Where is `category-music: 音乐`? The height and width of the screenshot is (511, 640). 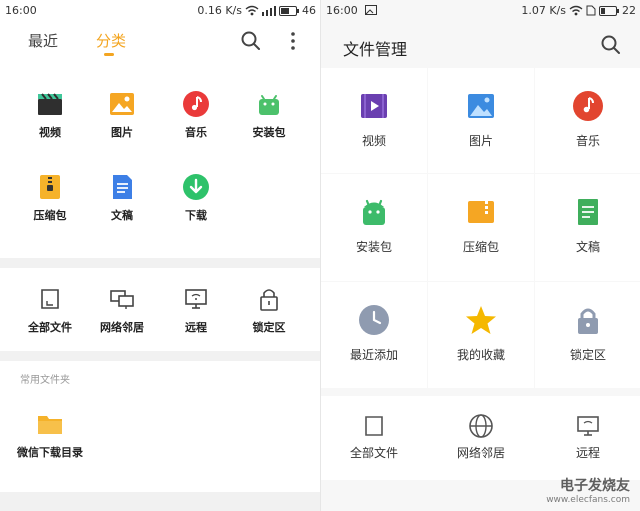 category-music: 音乐 is located at coordinates (196, 115).